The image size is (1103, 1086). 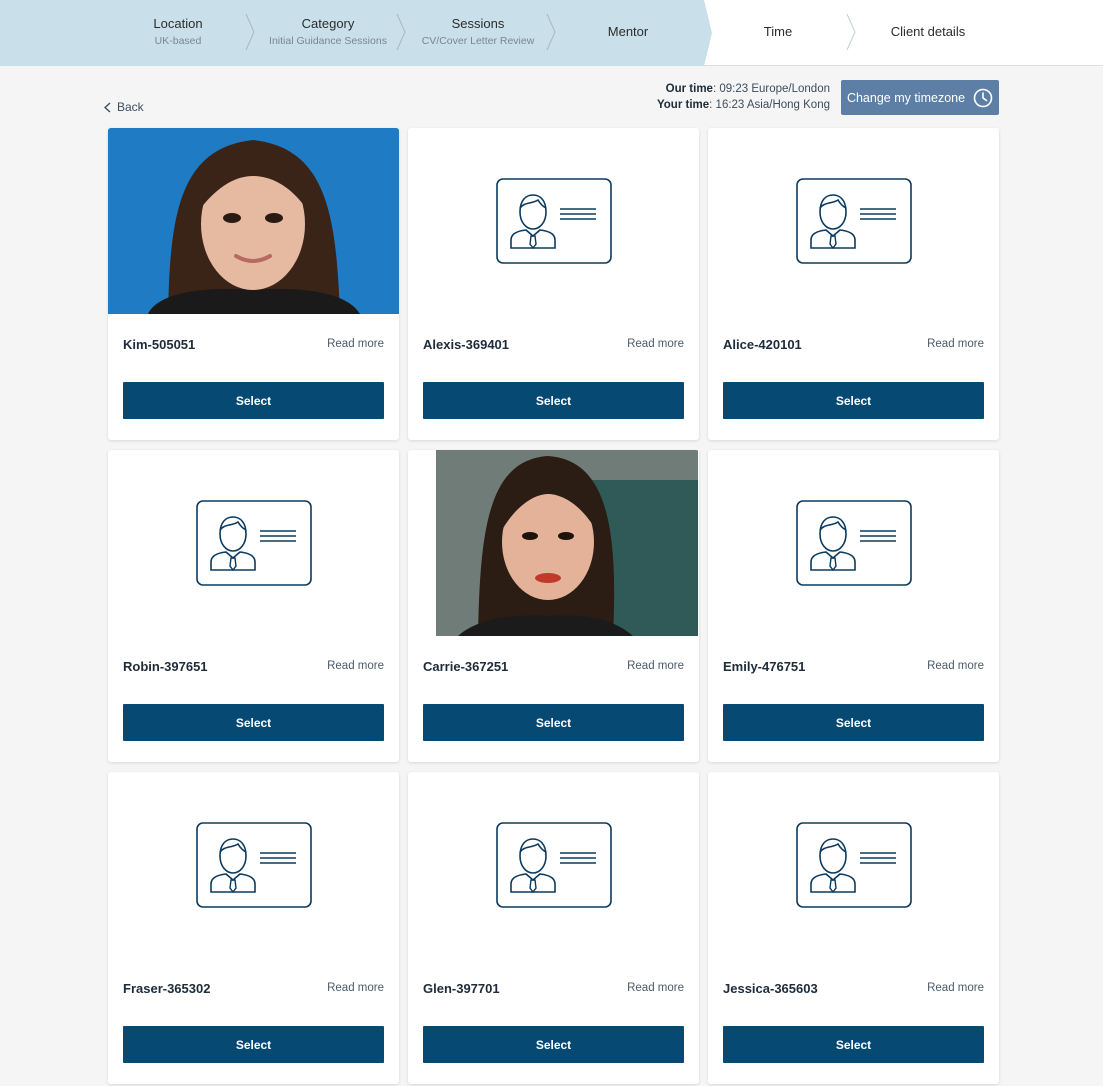 I want to click on mentor-card: Kim-505051 Read more Select, so click(x=253, y=284).